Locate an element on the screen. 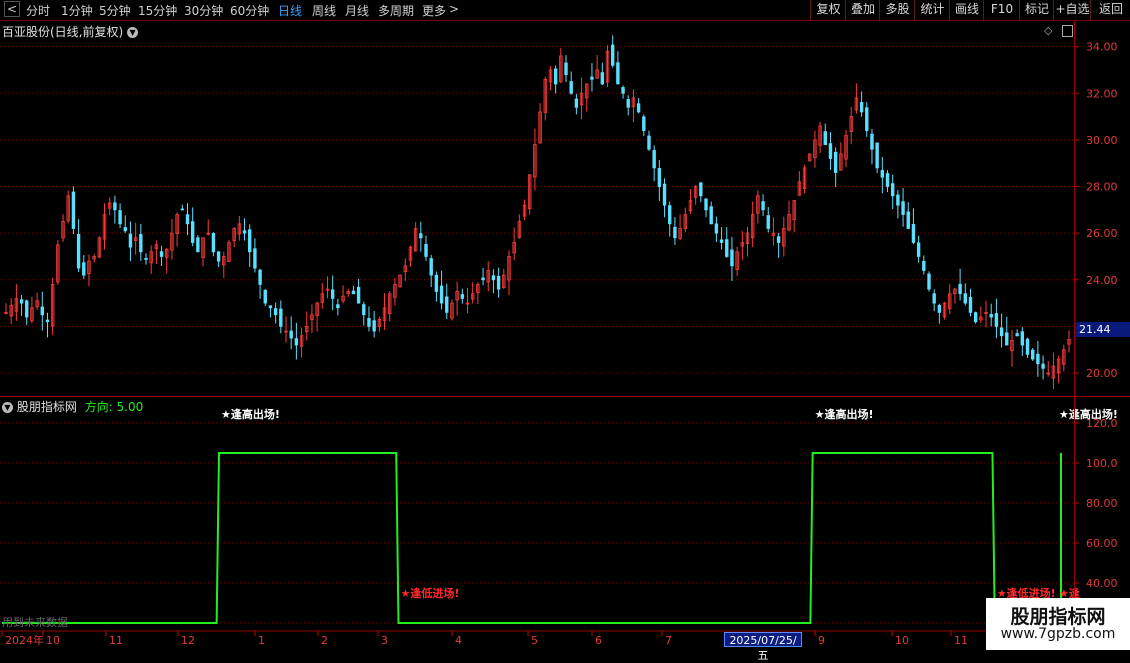 The image size is (1130, 663). price-tick-label: 26.00 is located at coordinates (1102, 233).